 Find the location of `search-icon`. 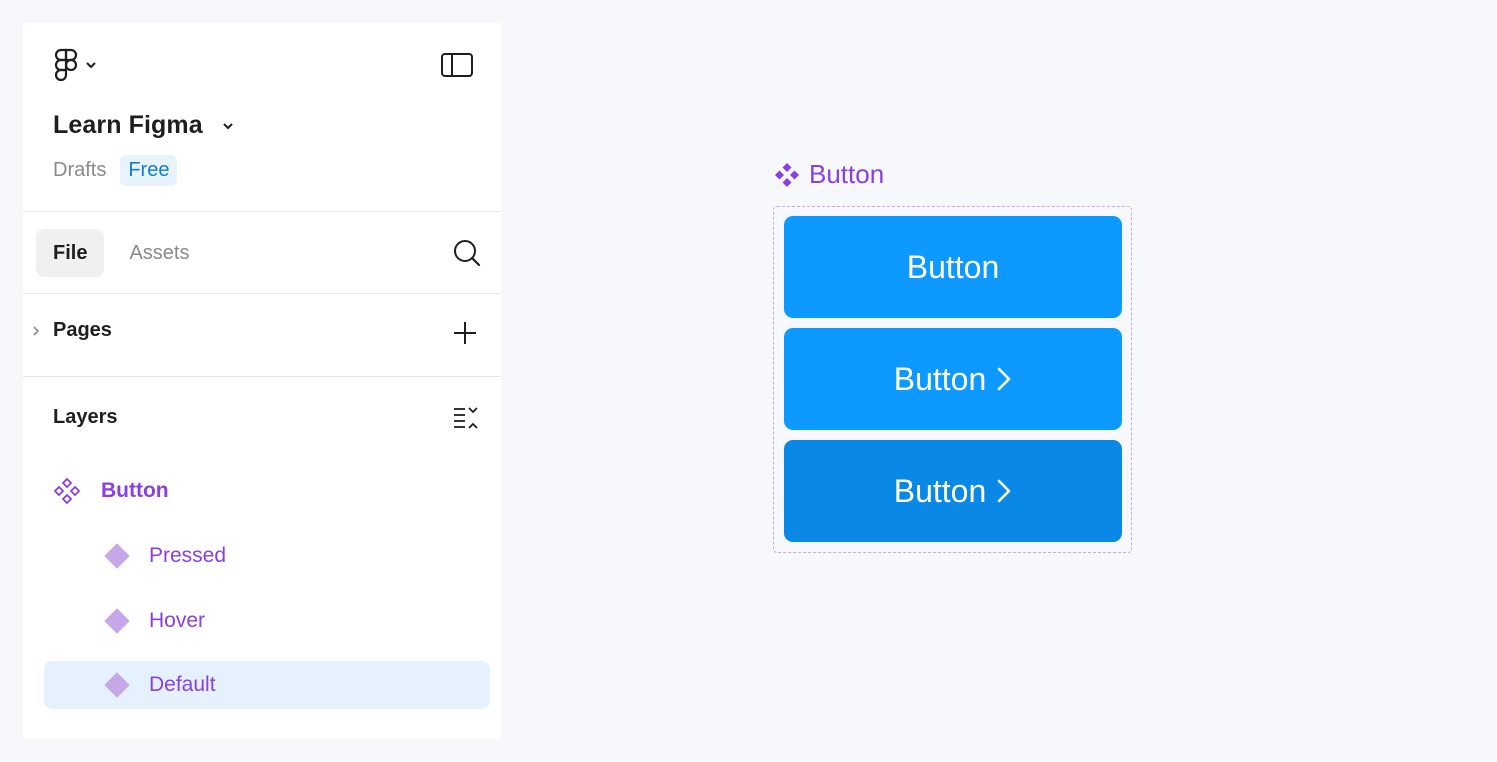

search-icon is located at coordinates (467, 253).